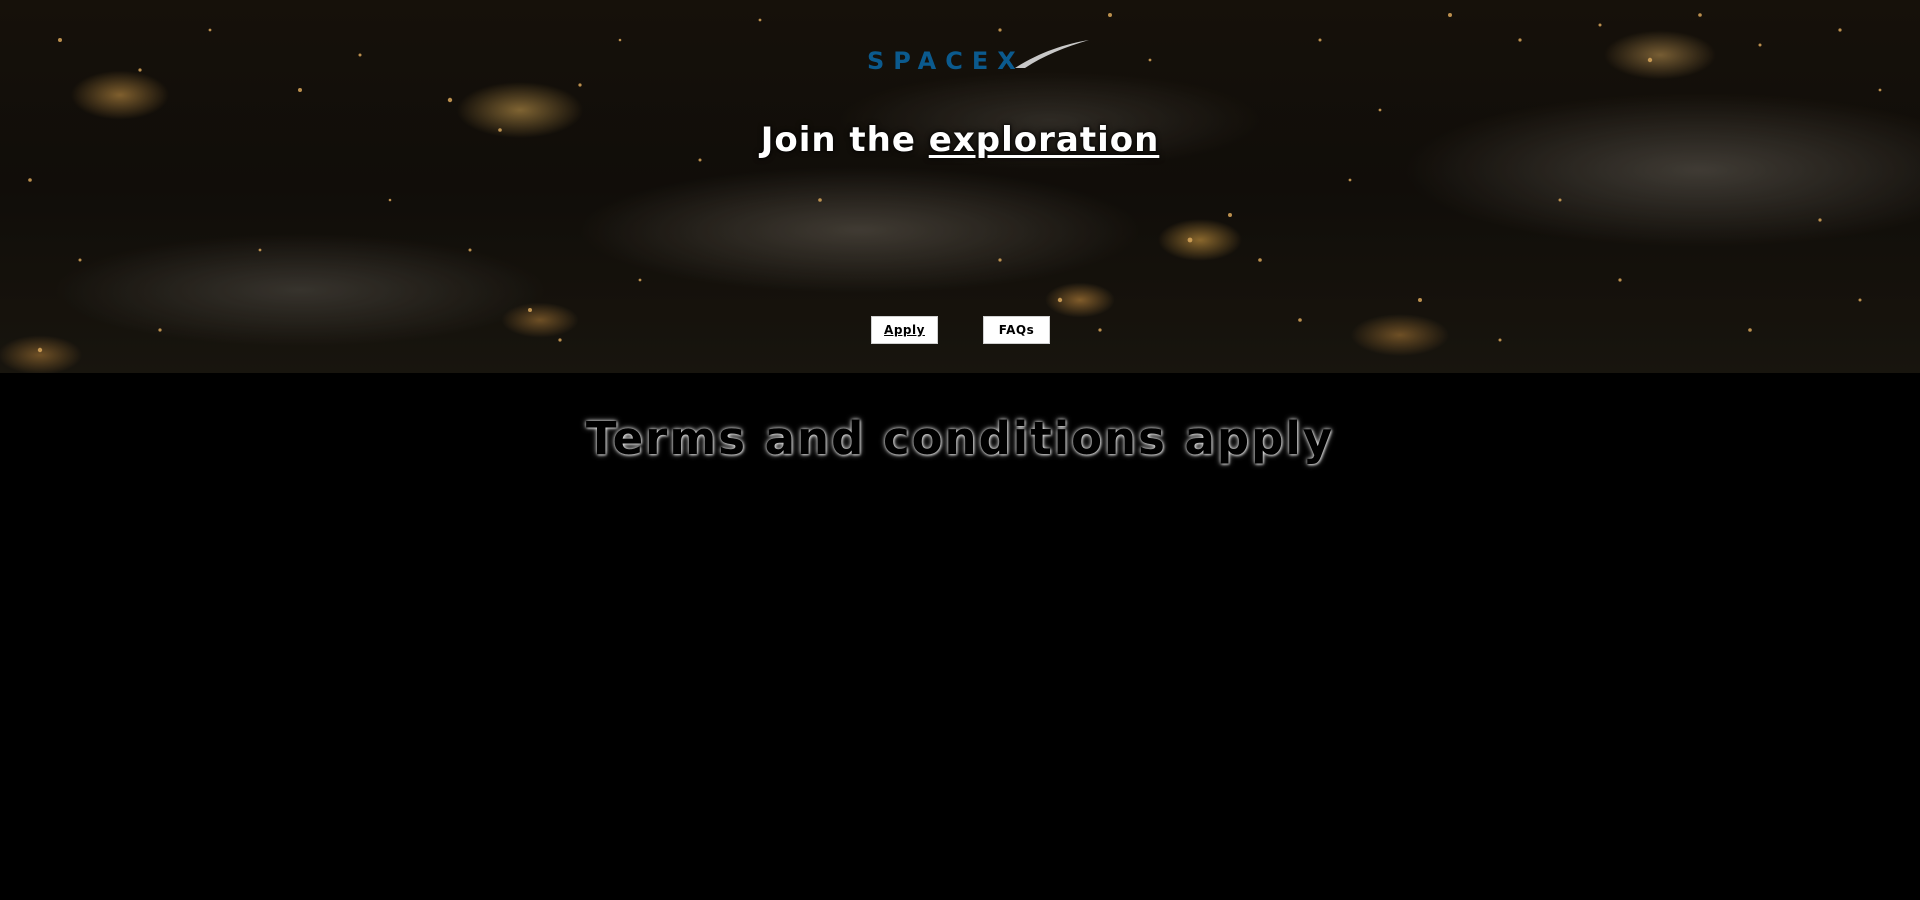 The image size is (1920, 900). I want to click on hero-headline: Join the exploration, so click(960, 140).